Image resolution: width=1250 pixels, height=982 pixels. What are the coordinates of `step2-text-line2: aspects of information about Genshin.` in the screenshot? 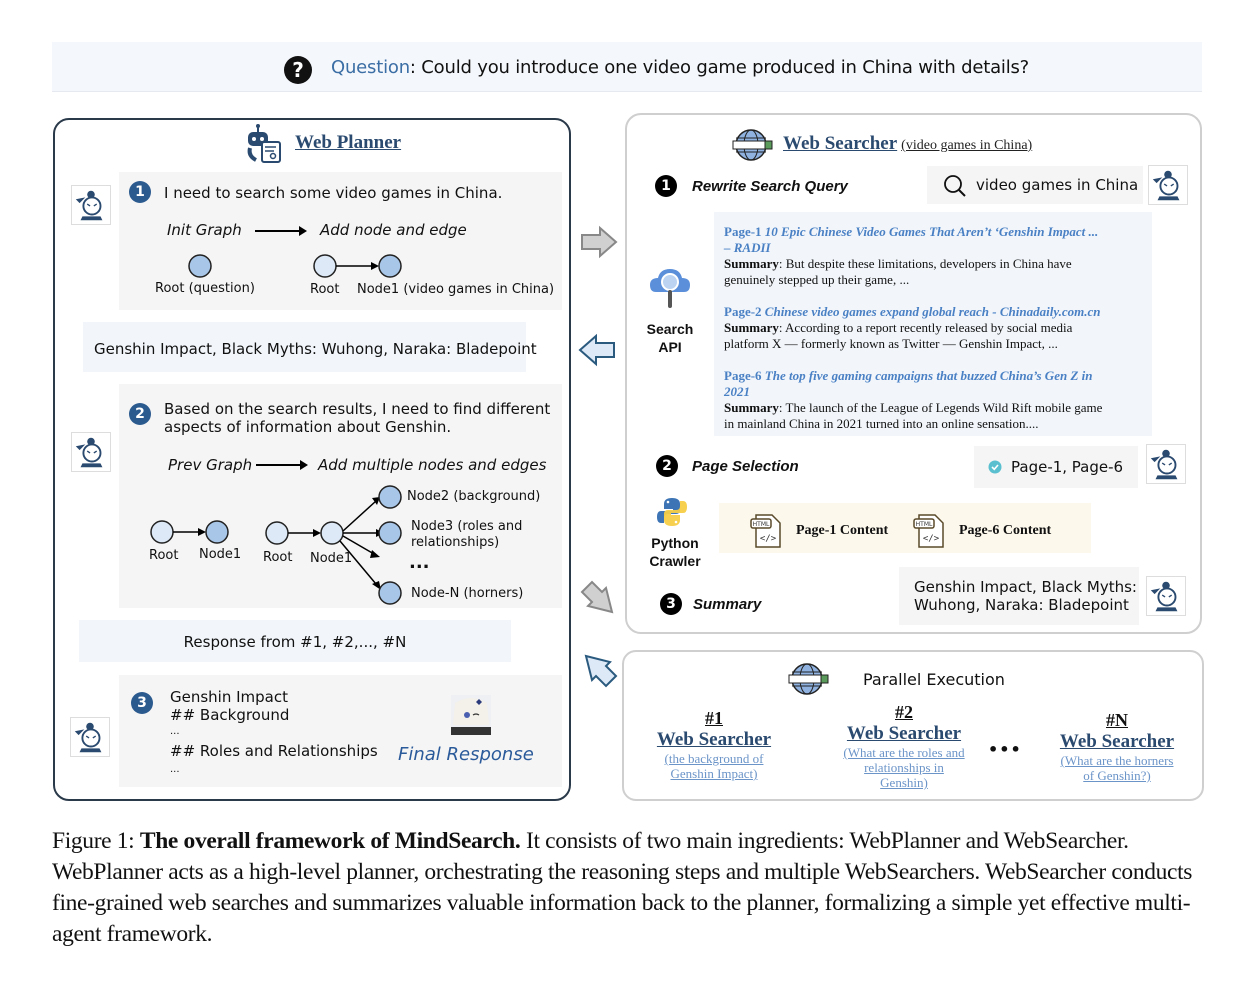 It's located at (308, 427).